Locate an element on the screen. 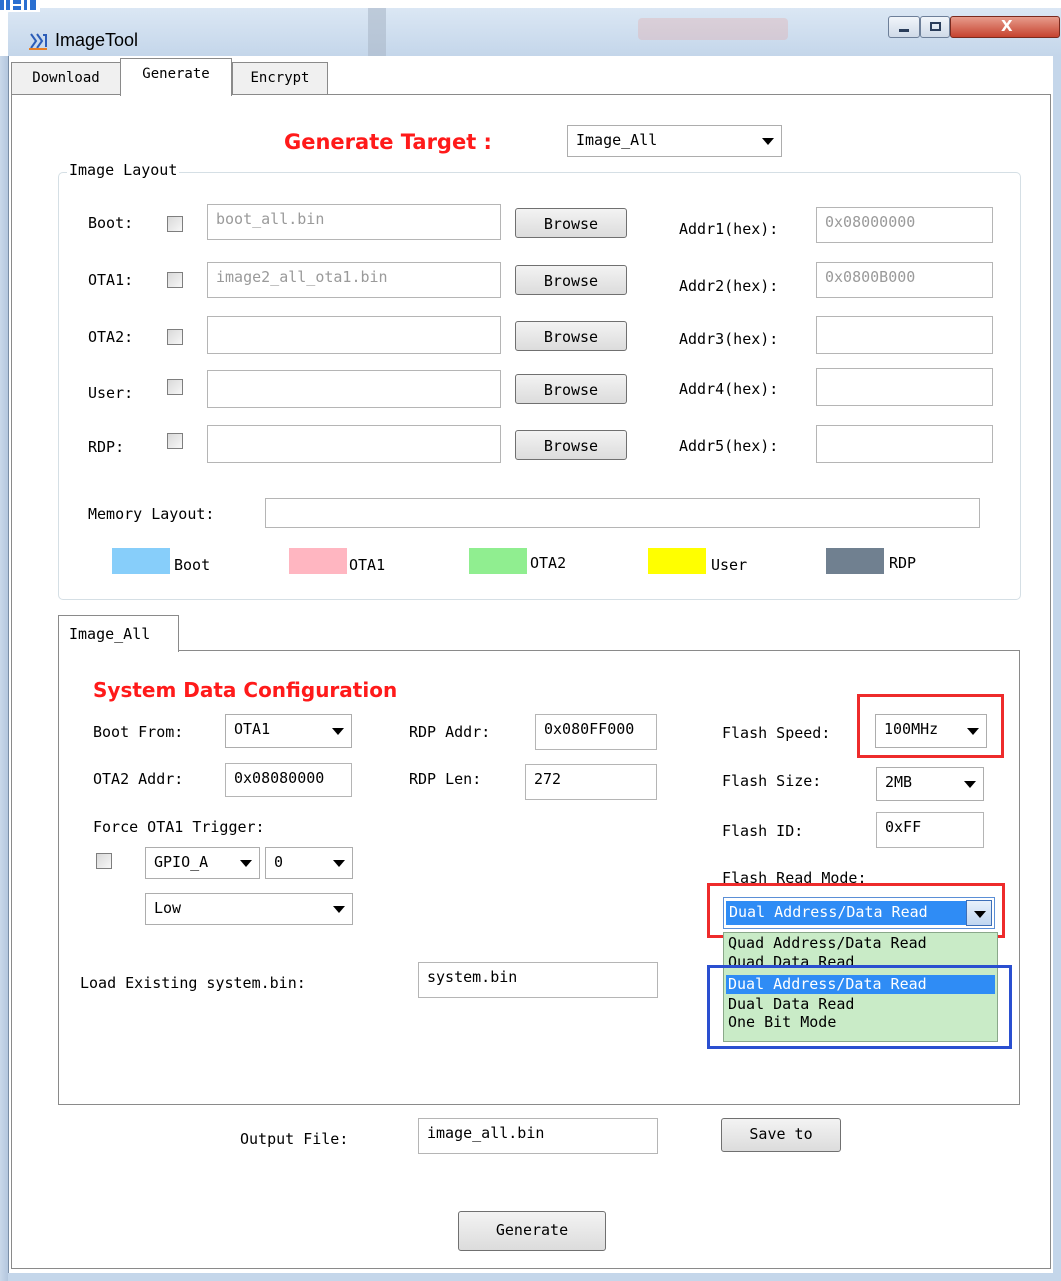  legend-ota1-label: OTA1 is located at coordinates (367, 565).